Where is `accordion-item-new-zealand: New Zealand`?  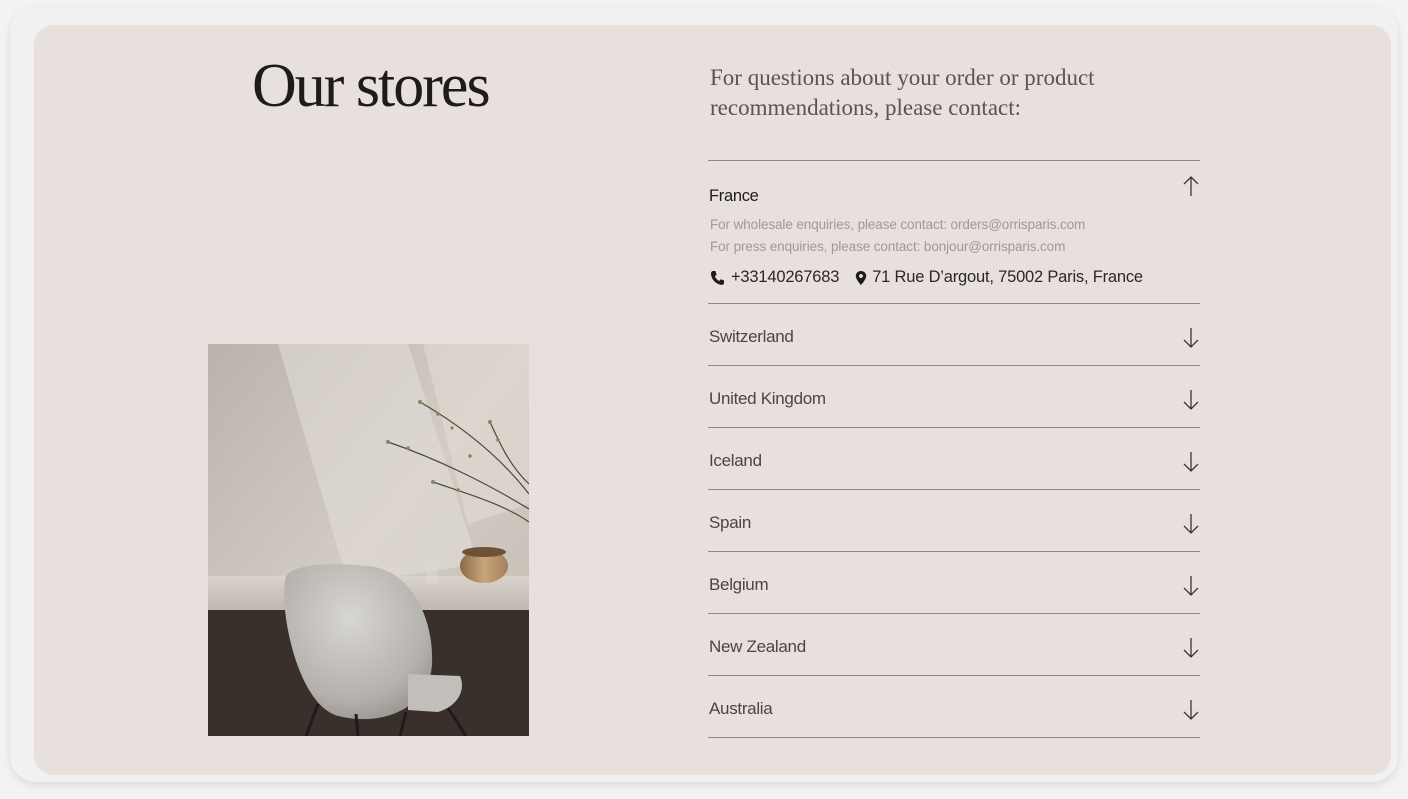
accordion-item-new-zealand: New Zealand is located at coordinates (954, 645).